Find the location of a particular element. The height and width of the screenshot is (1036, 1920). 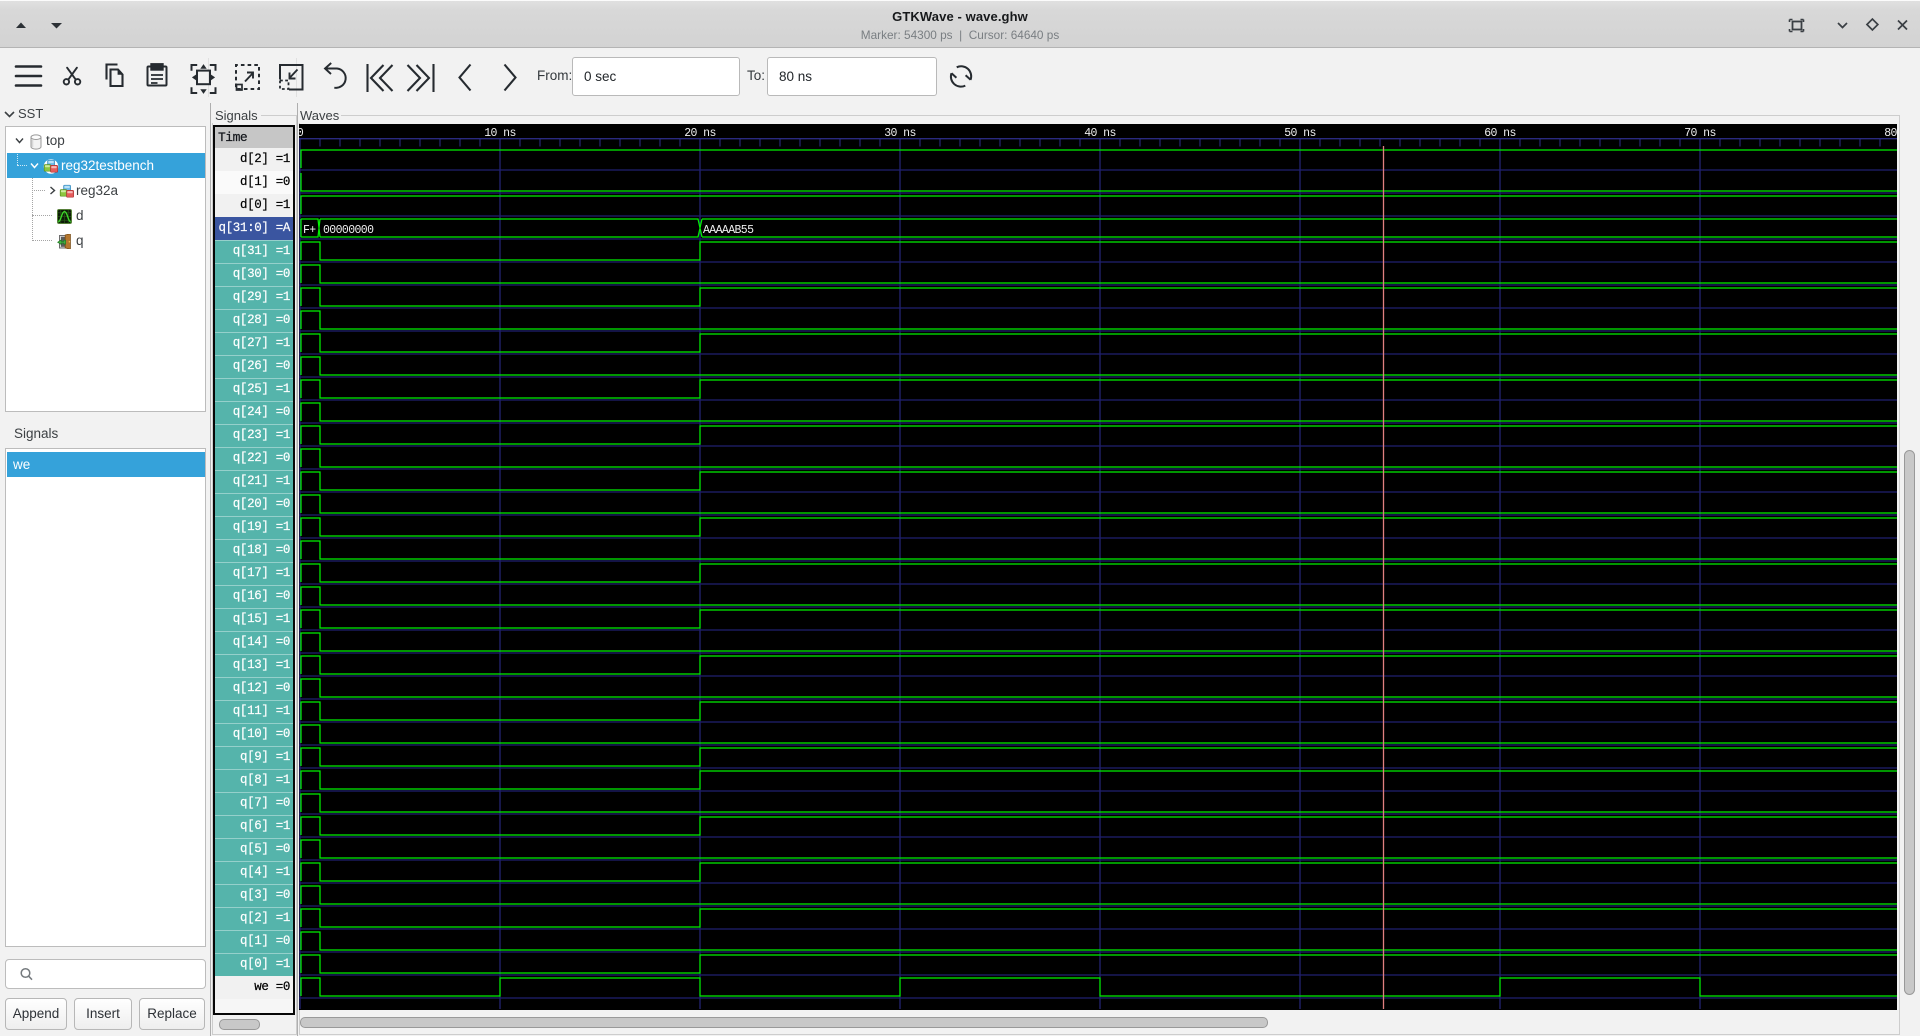

svg-text: 00000000 is located at coordinates (348, 230).